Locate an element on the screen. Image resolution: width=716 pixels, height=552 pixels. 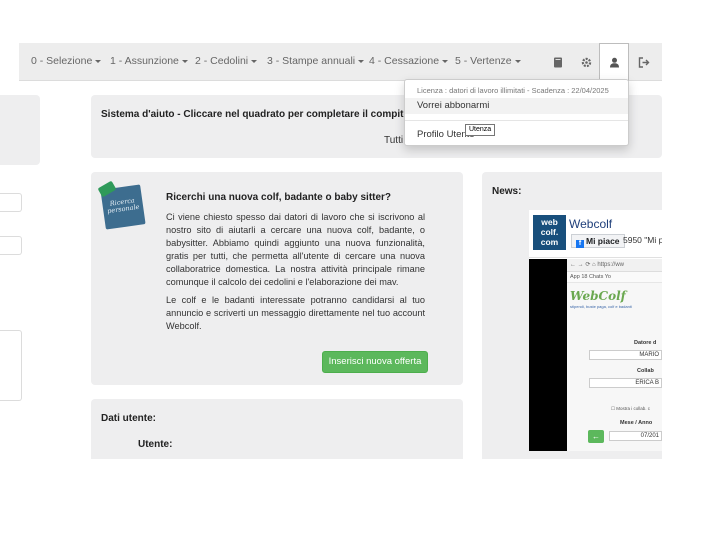
mini-field: MARIO is located at coordinates (625, 355).